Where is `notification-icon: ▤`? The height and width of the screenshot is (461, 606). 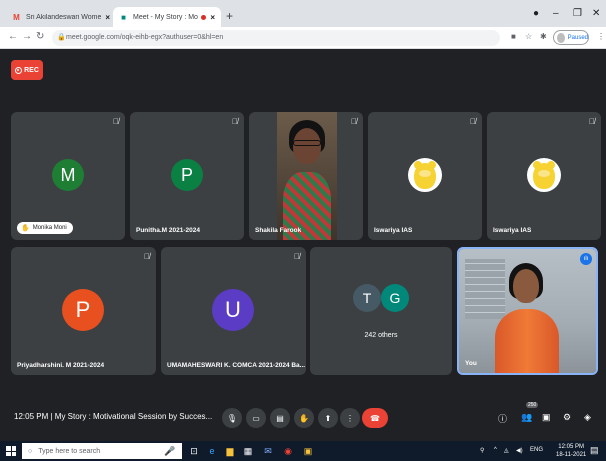 notification-icon: ▤ is located at coordinates (594, 450).